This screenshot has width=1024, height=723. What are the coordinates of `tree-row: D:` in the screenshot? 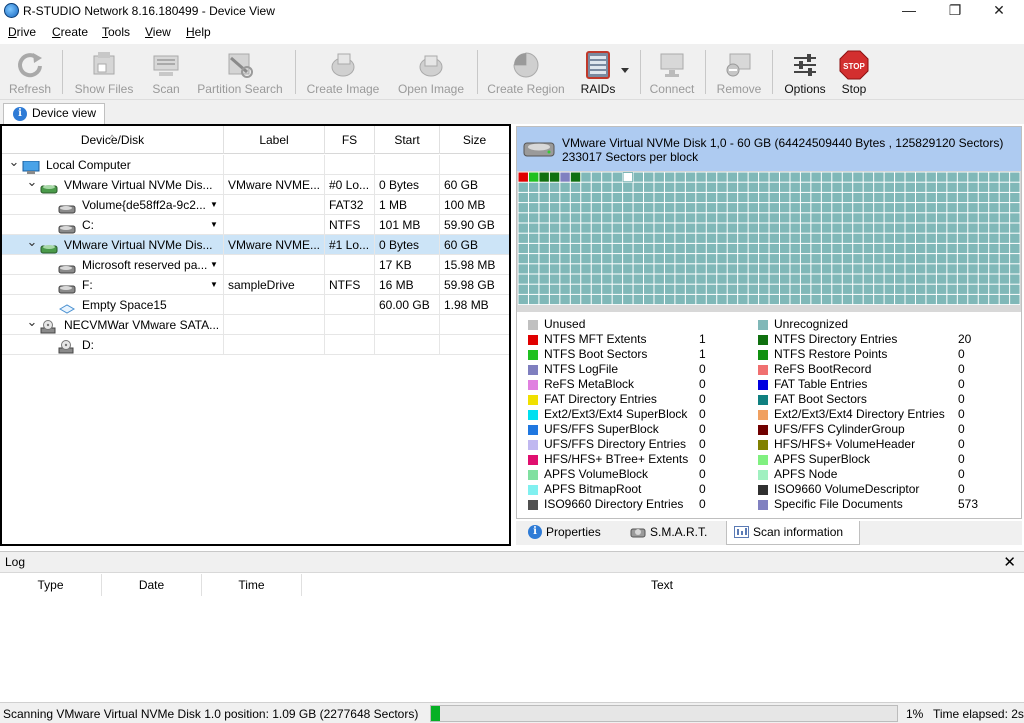 It's located at (255, 345).